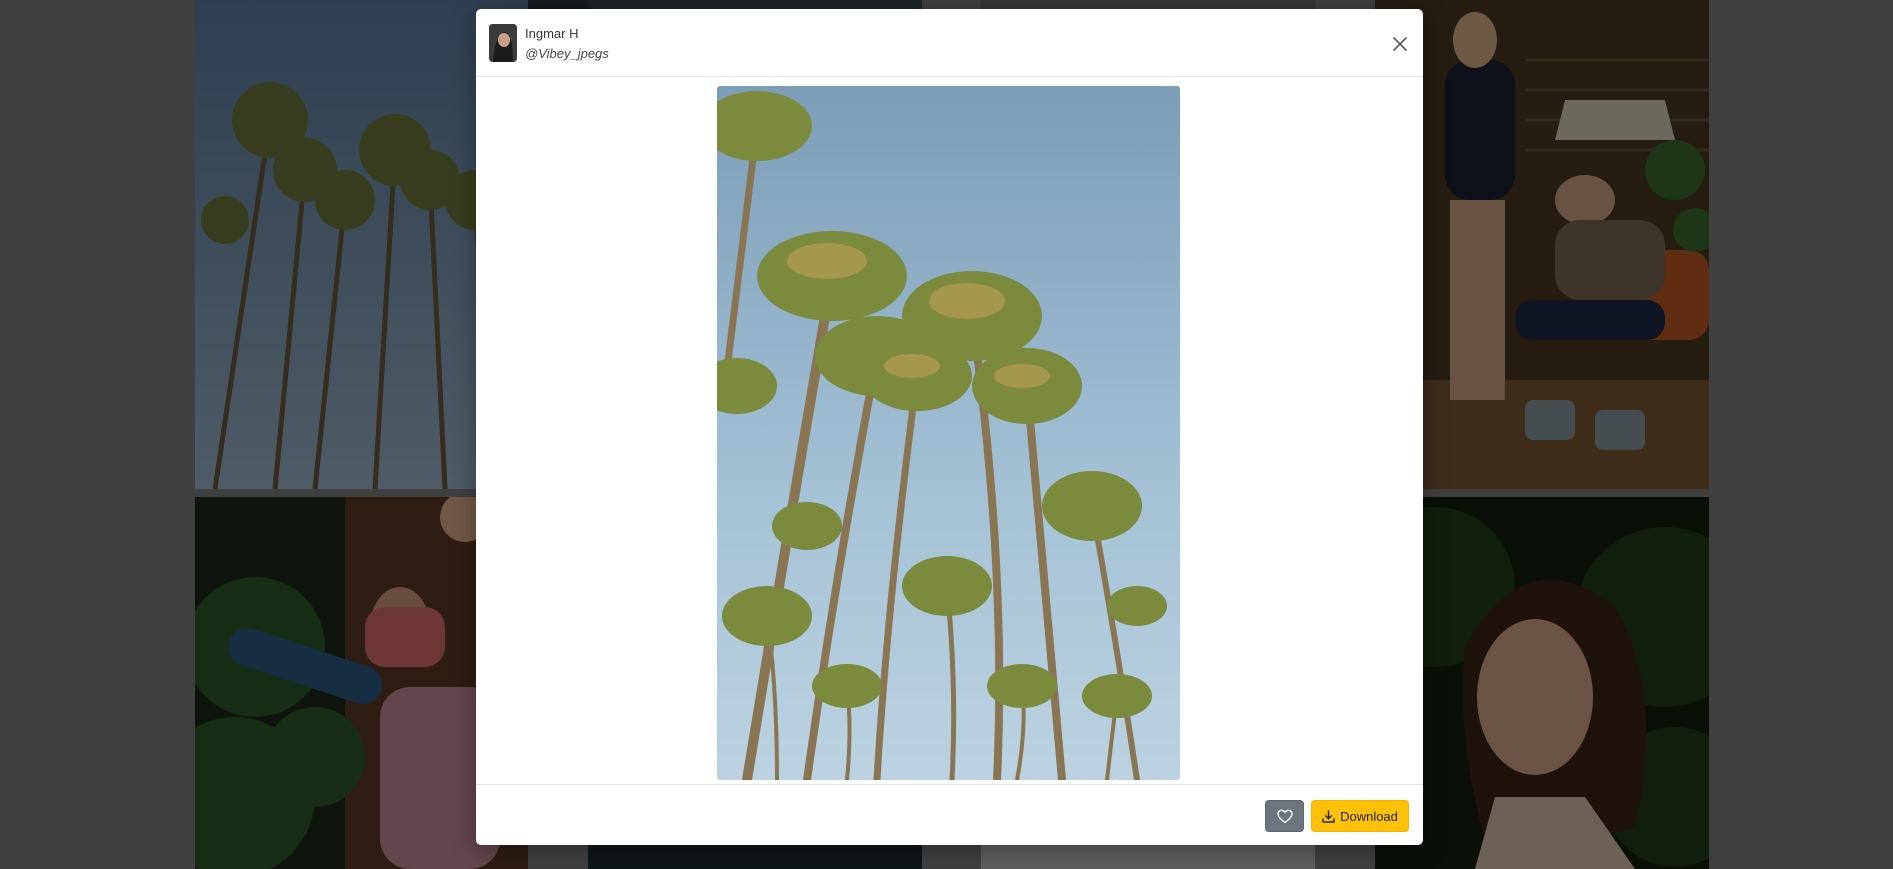  I want to click on close-button, so click(1400, 44).